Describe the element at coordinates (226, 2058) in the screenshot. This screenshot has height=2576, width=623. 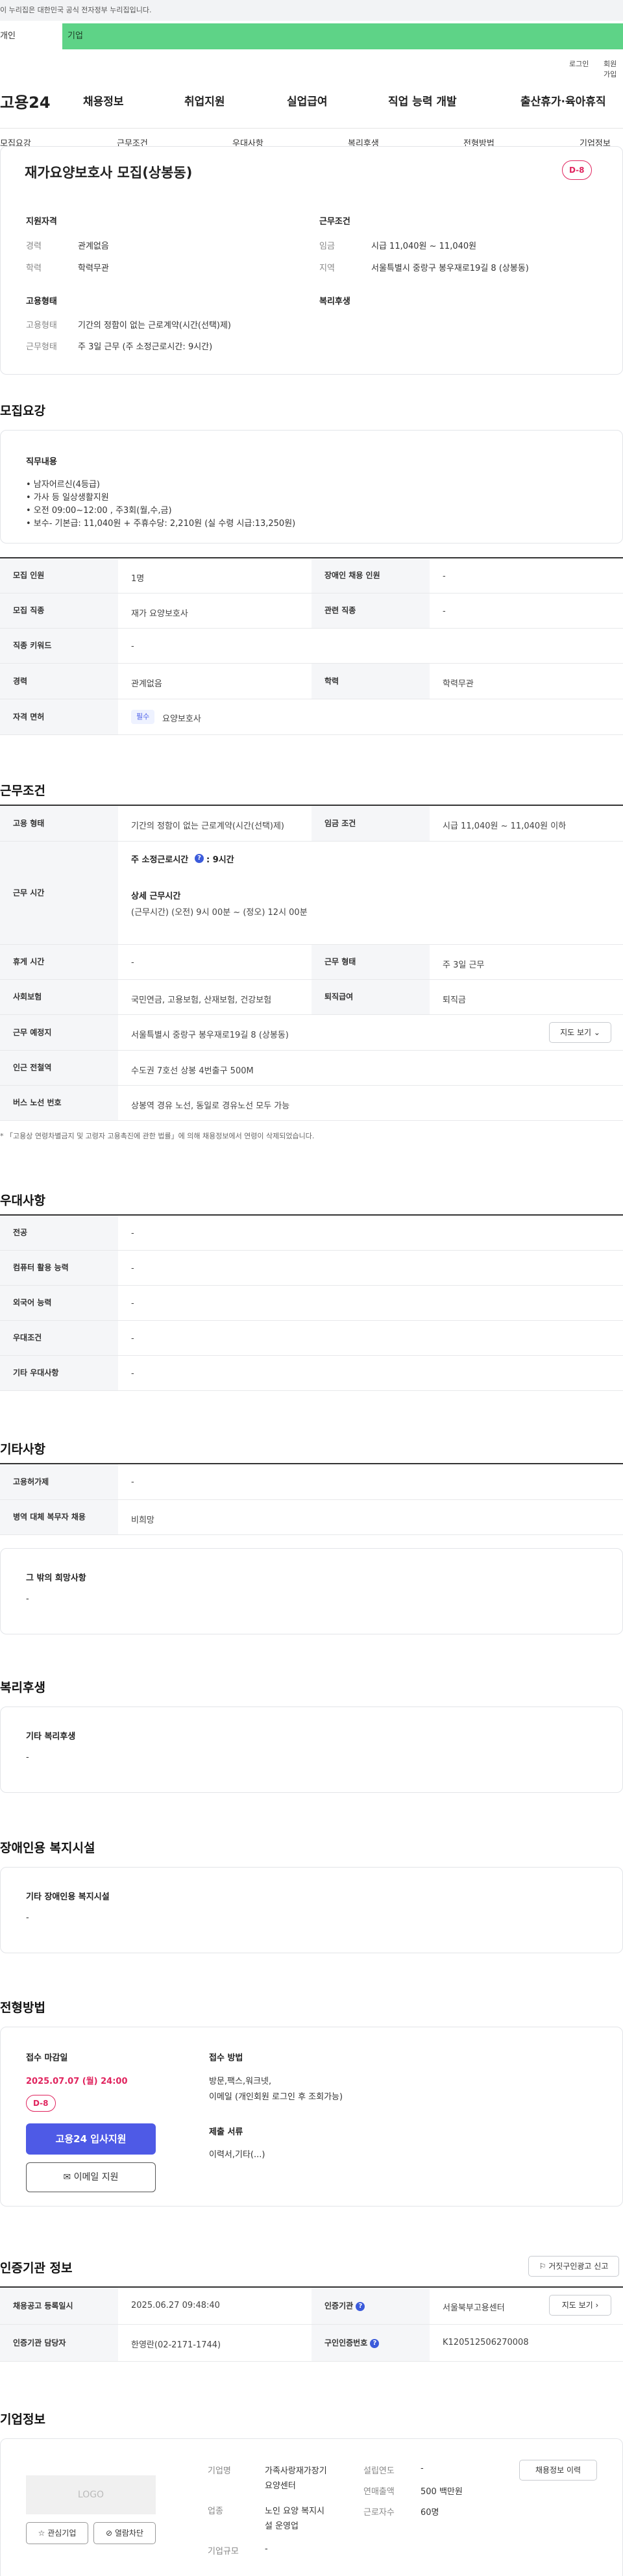
I see `method-label: 접수 방법` at that location.